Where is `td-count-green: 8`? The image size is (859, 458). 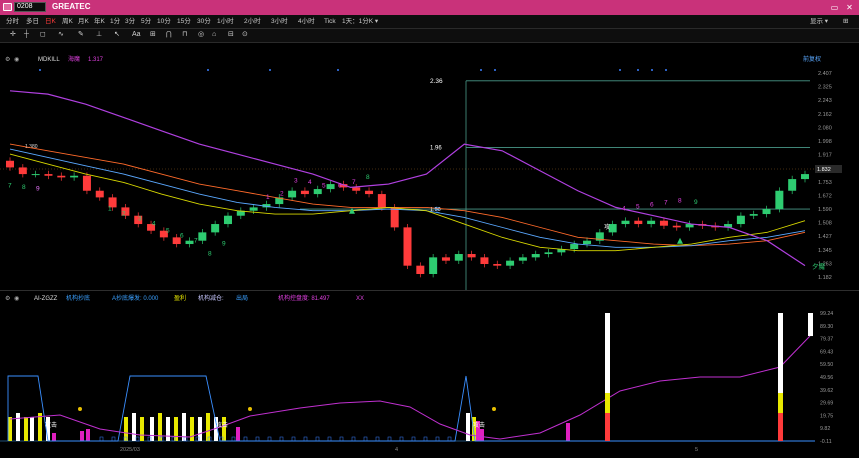 td-count-green: 8 is located at coordinates (24, 187).